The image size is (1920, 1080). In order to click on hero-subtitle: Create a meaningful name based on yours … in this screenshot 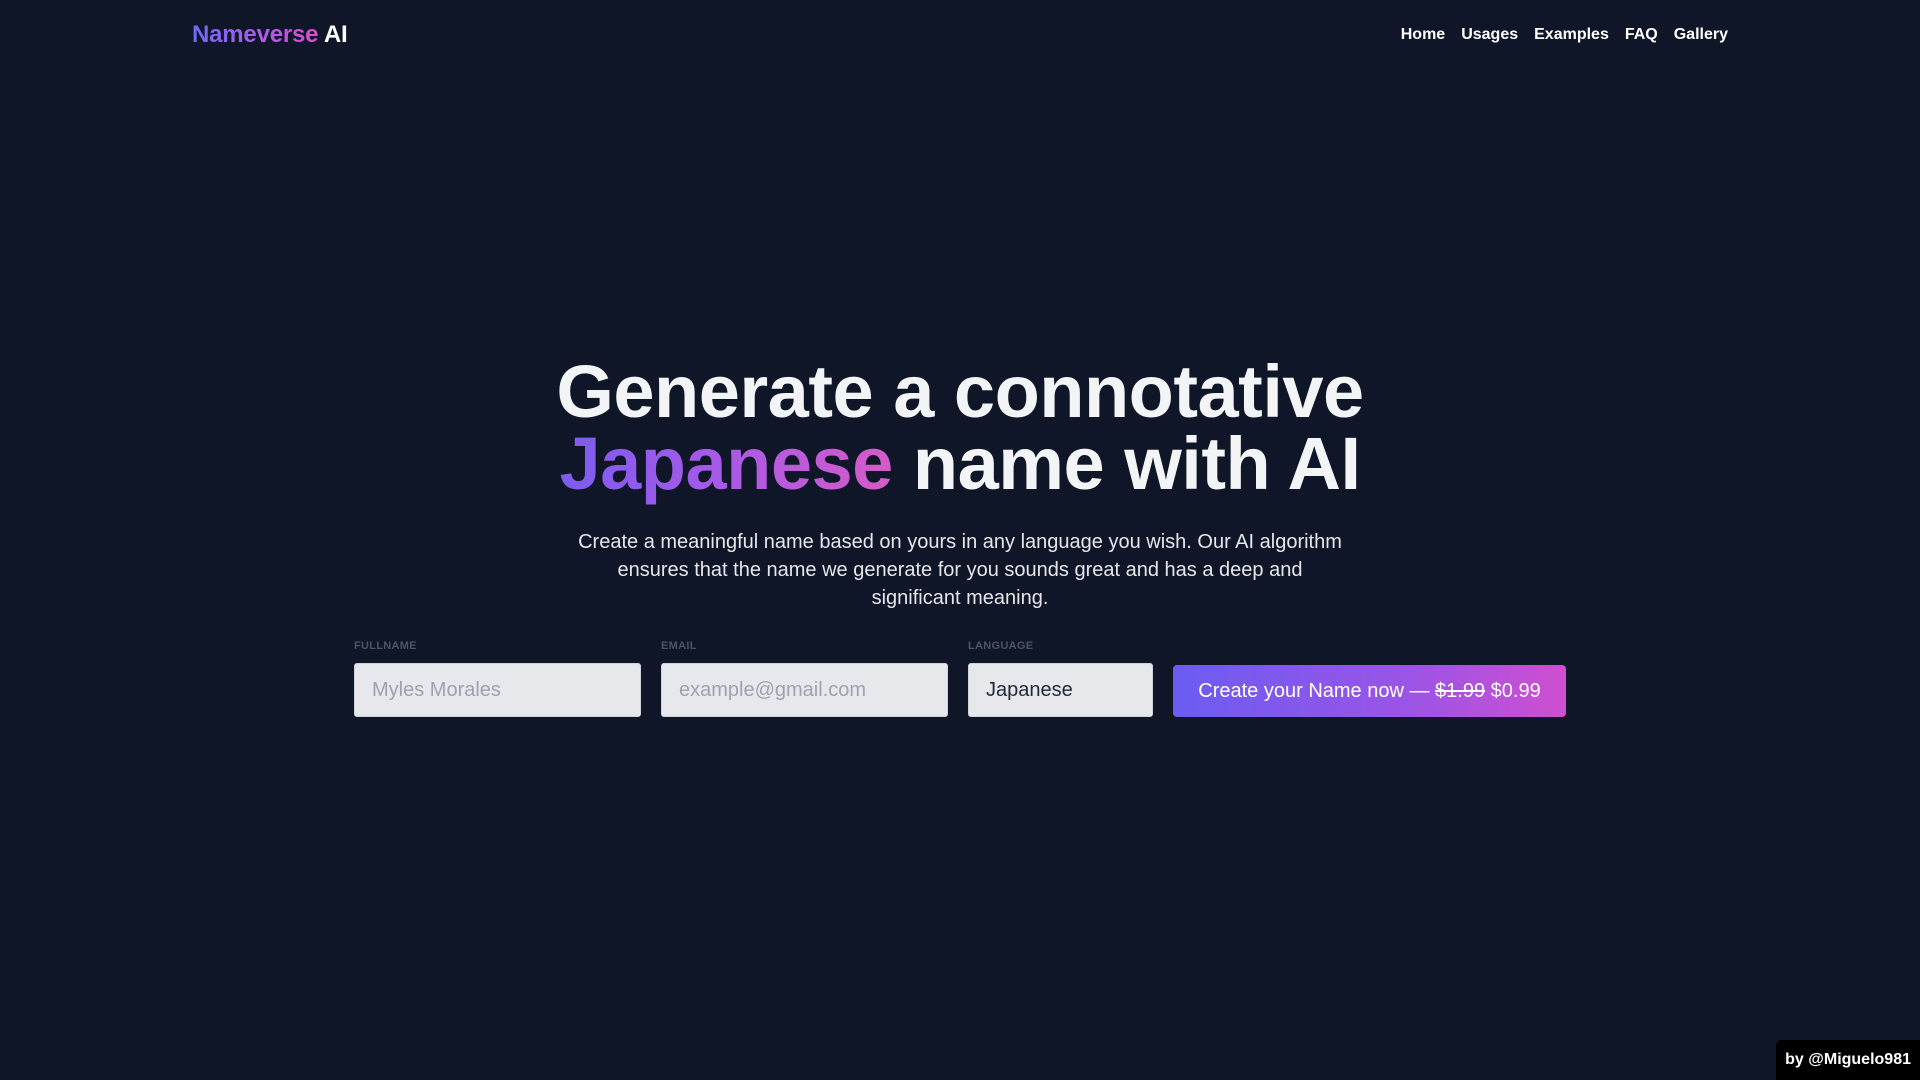, I will do `click(960, 570)`.